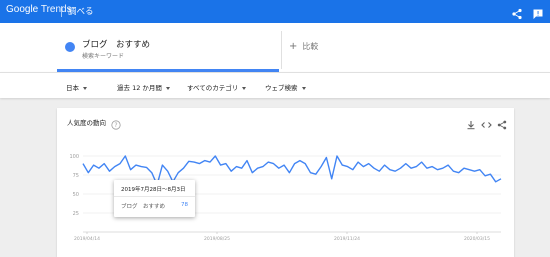 The image size is (550, 257). Describe the element at coordinates (310, 46) in the screenshot. I see `compare-label: 比較` at that location.